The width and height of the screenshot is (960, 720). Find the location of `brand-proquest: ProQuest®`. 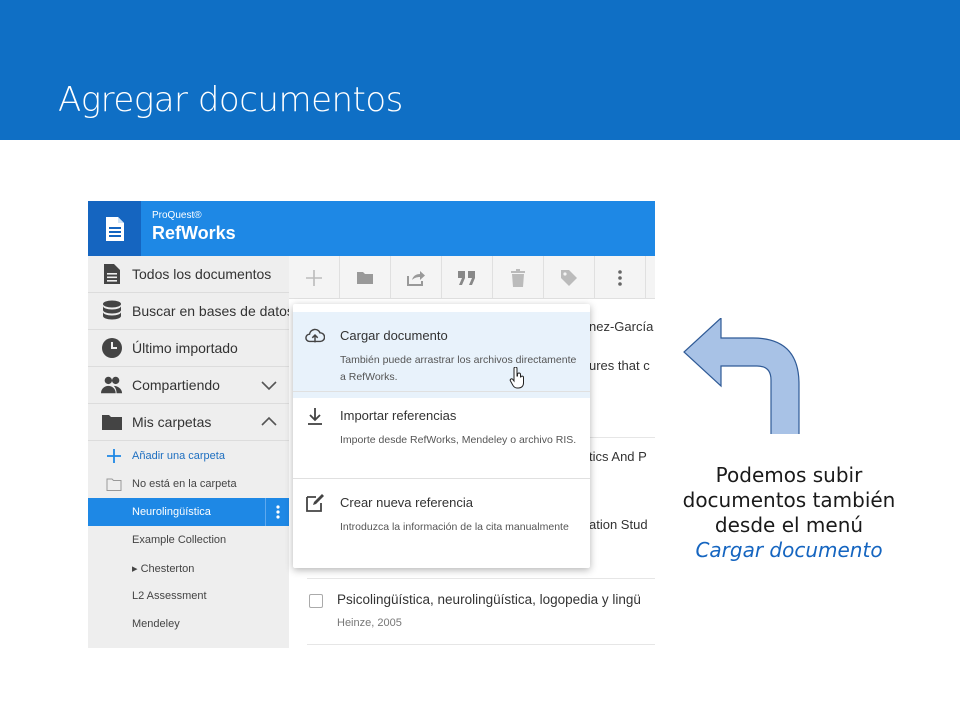

brand-proquest: ProQuest® is located at coordinates (177, 215).